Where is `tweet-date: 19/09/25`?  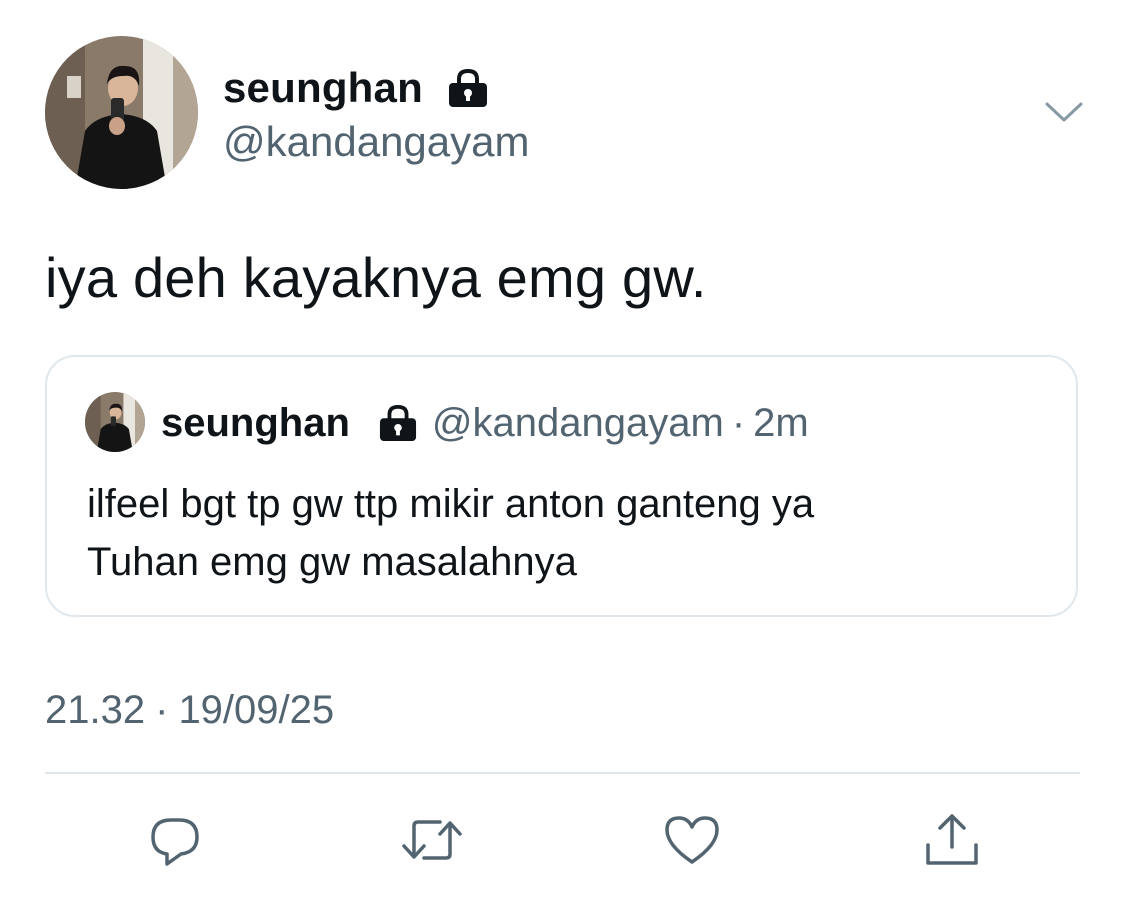 tweet-date: 19/09/25 is located at coordinates (256, 710).